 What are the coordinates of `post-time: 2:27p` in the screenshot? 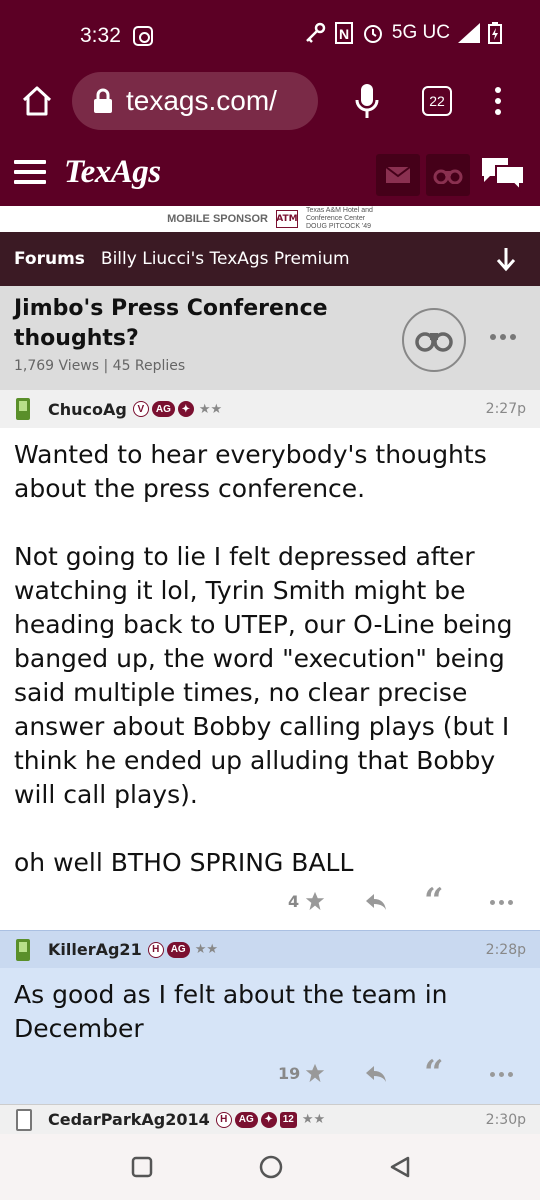 It's located at (505, 409).